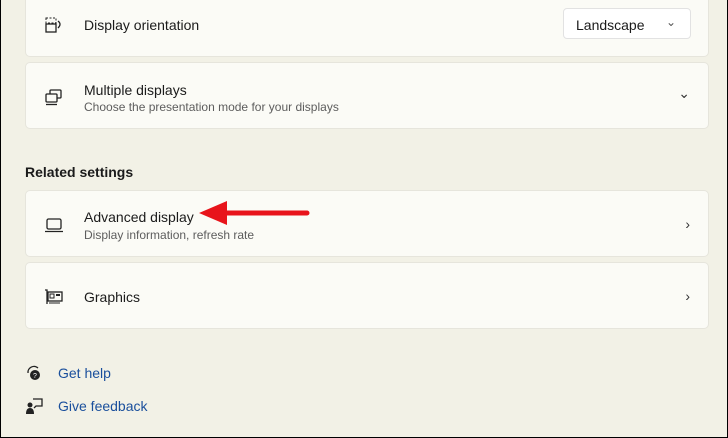  I want to click on display-orientation-label: Display orientation, so click(142, 25).